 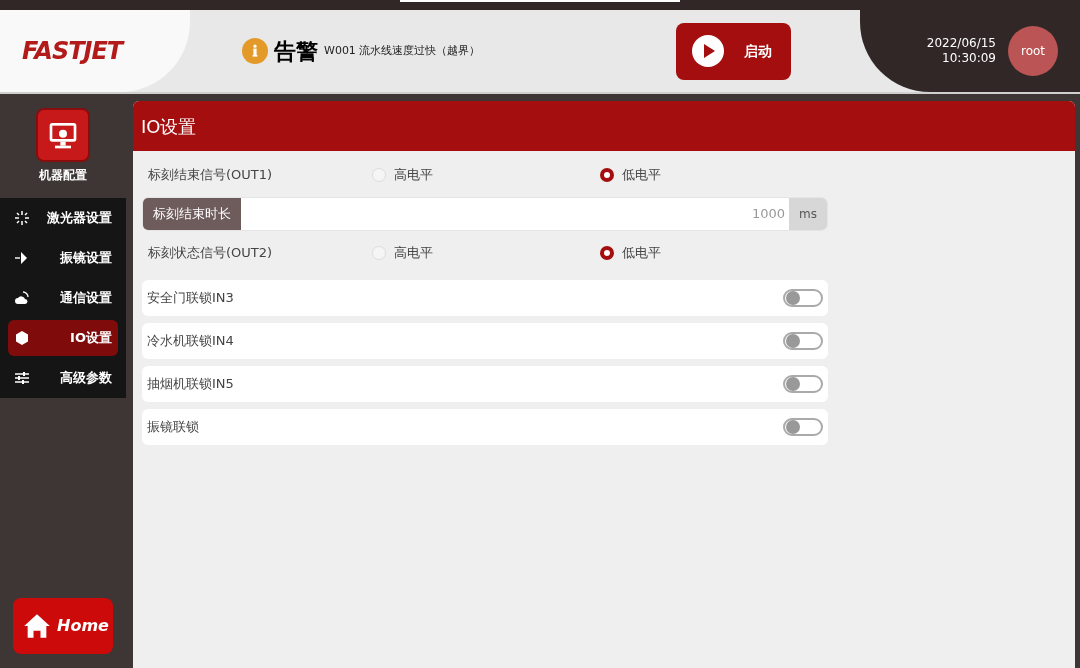 What do you see at coordinates (1033, 51) in the screenshot?
I see `user-avatar: root` at bounding box center [1033, 51].